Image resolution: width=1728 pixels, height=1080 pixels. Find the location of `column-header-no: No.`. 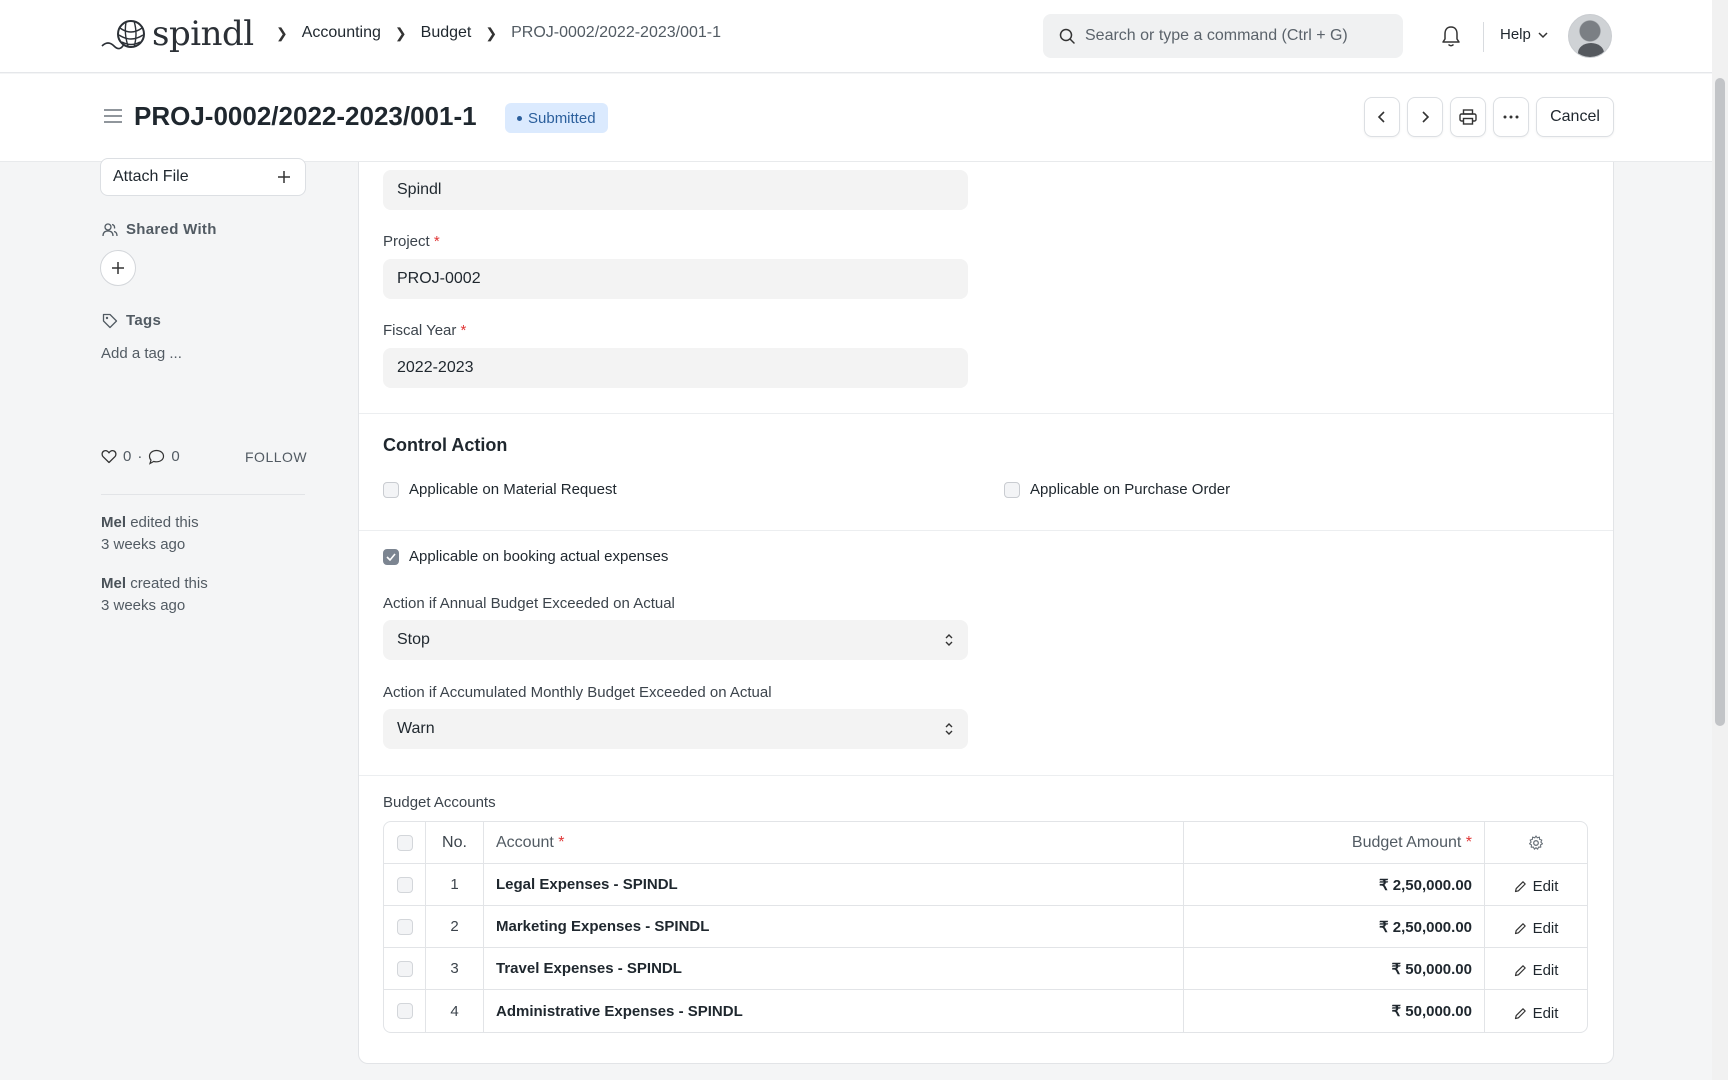

column-header-no: No. is located at coordinates (455, 842).